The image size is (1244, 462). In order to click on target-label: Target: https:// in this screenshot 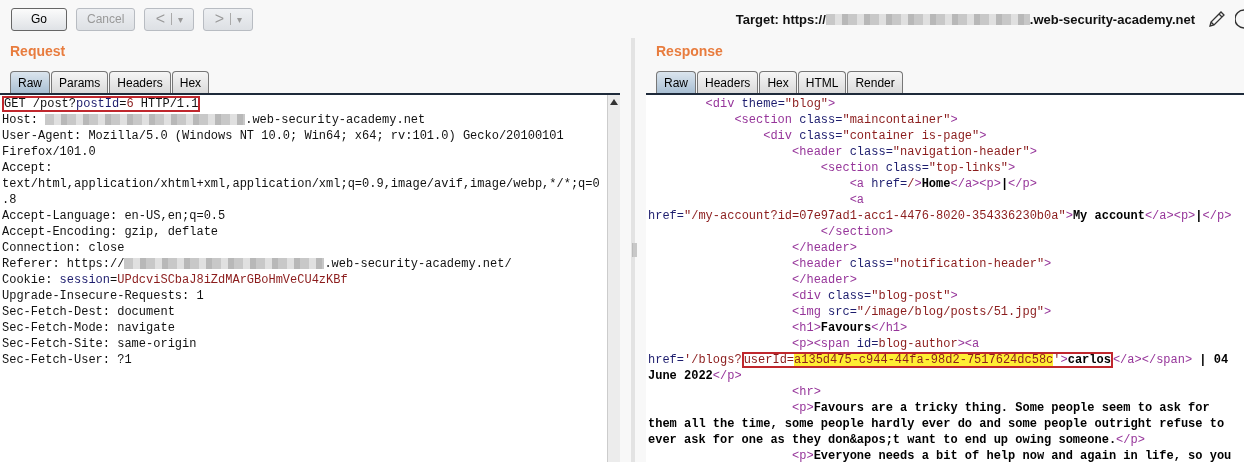, I will do `click(780, 19)`.